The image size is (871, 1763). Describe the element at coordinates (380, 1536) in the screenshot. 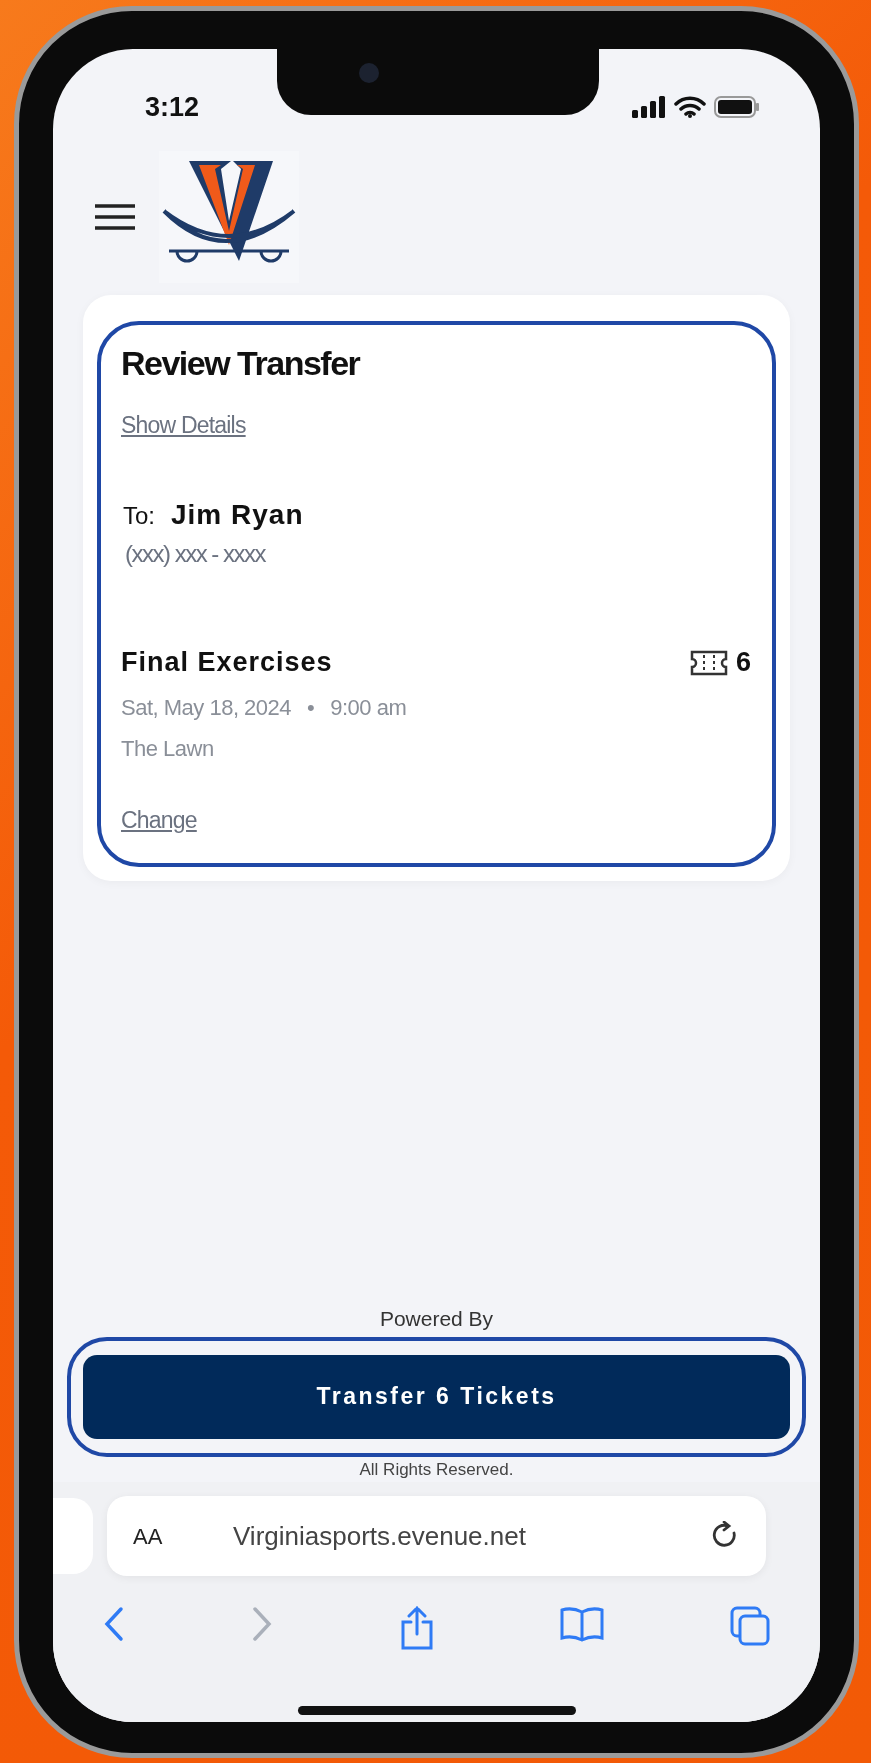

I see `url-text: Virginiasports.evenue.net` at that location.